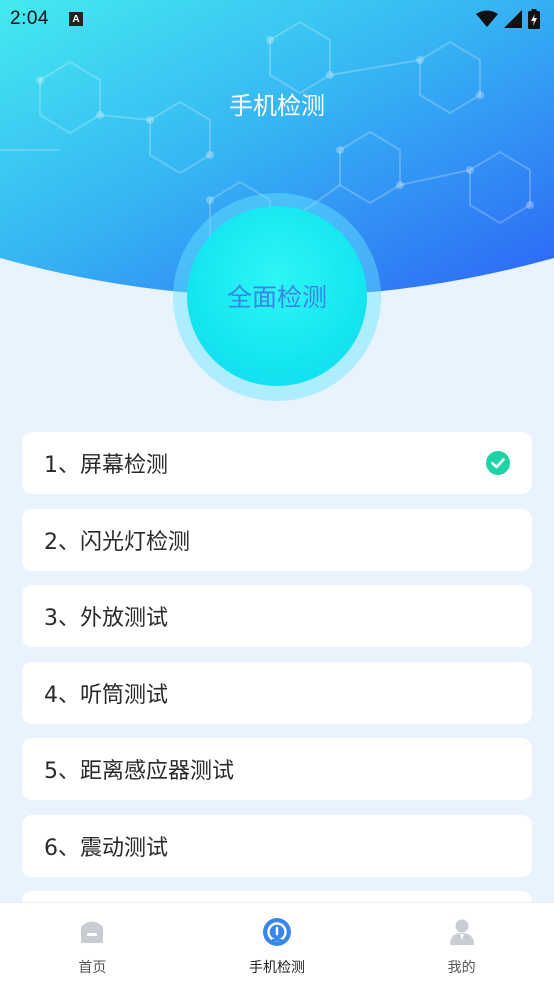 Image resolution: width=554 pixels, height=984 pixels. What do you see at coordinates (92, 932) in the screenshot?
I see `home-icon` at bounding box center [92, 932].